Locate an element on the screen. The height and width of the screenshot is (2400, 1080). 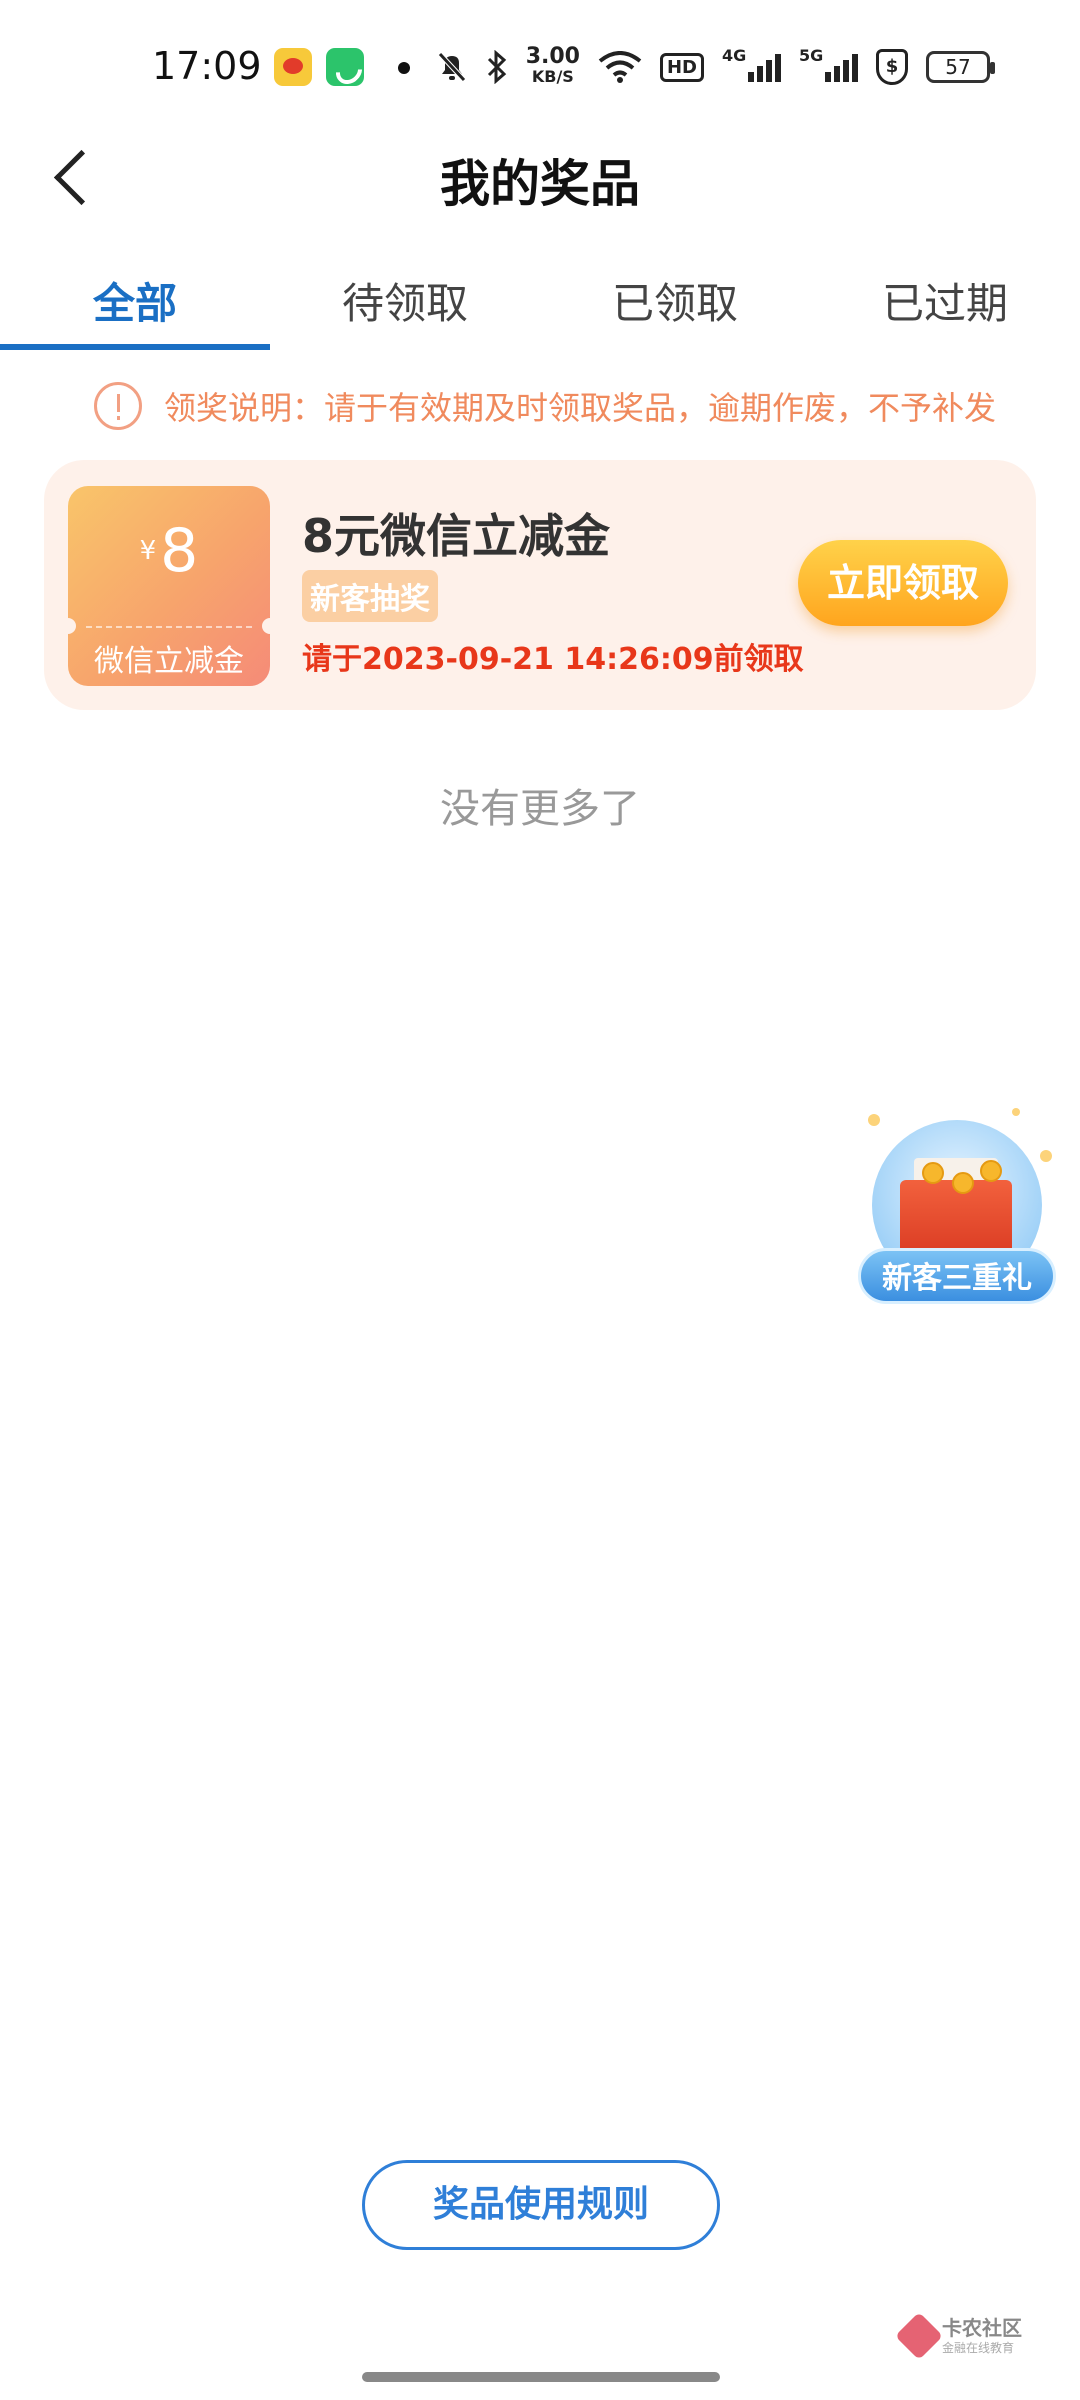
wifi-icon is located at coordinates (620, 67).